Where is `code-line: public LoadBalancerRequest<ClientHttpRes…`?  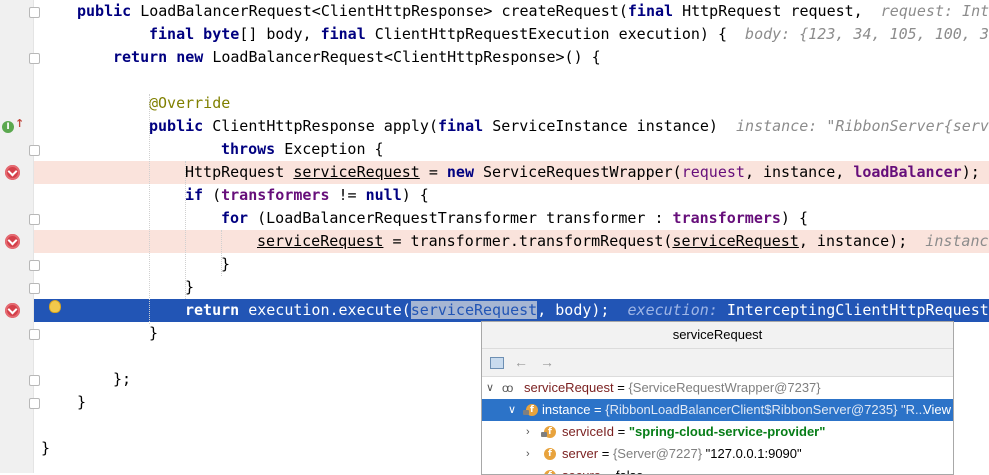 code-line: public LoadBalancerRequest<ClientHttpRes… is located at coordinates (494, 11).